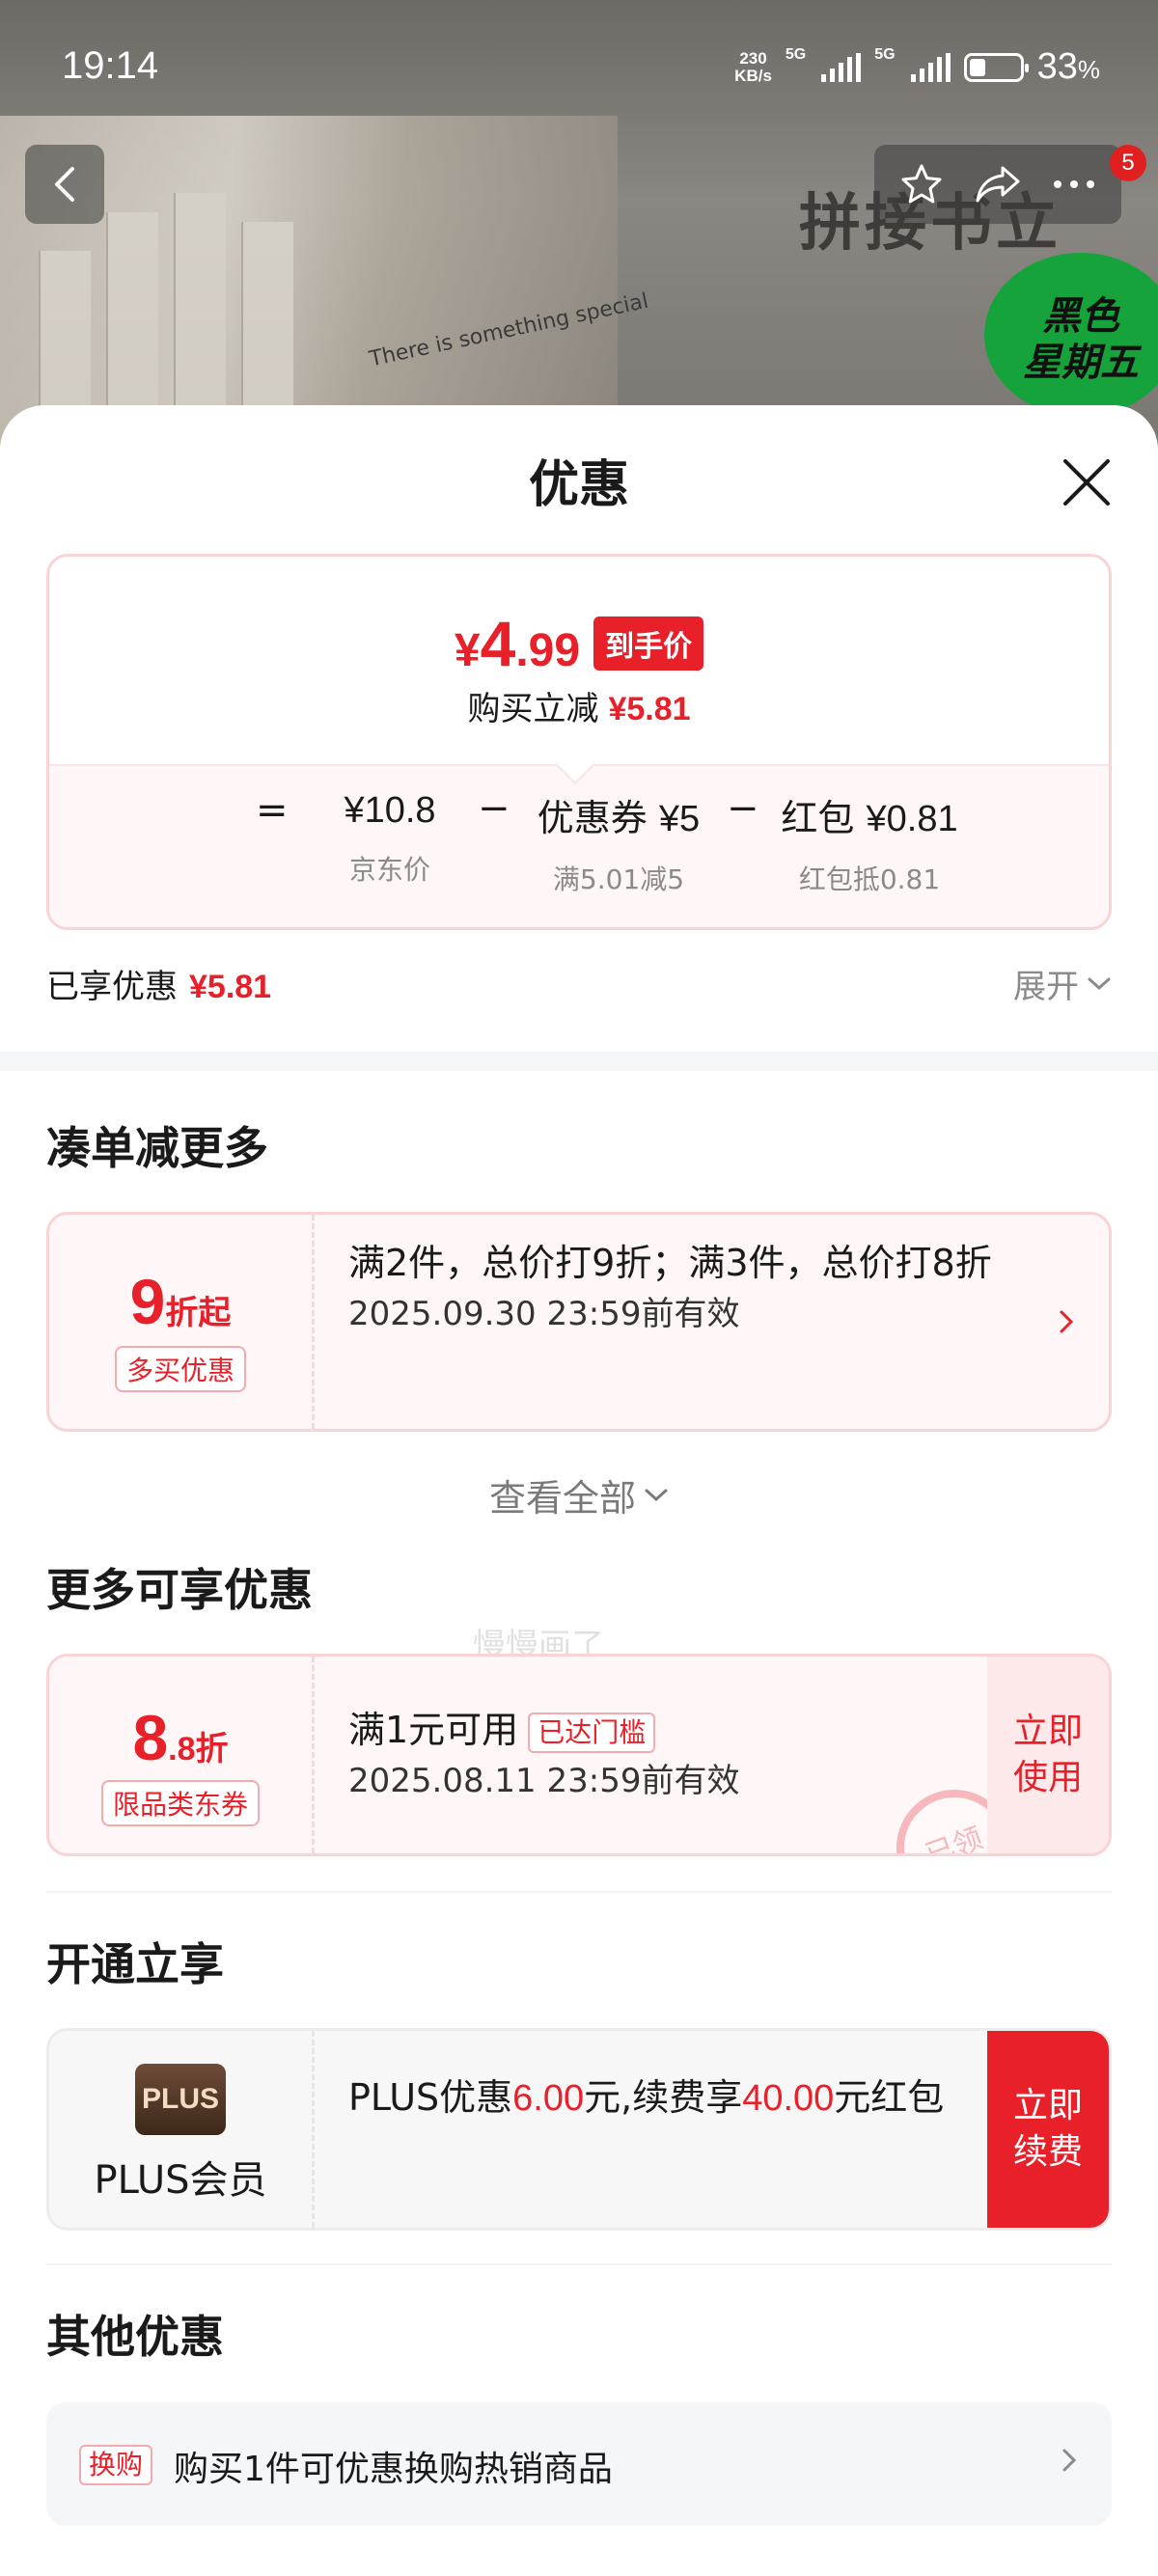 The height and width of the screenshot is (2576, 1158). What do you see at coordinates (921, 184) in the screenshot?
I see `star-icon` at bounding box center [921, 184].